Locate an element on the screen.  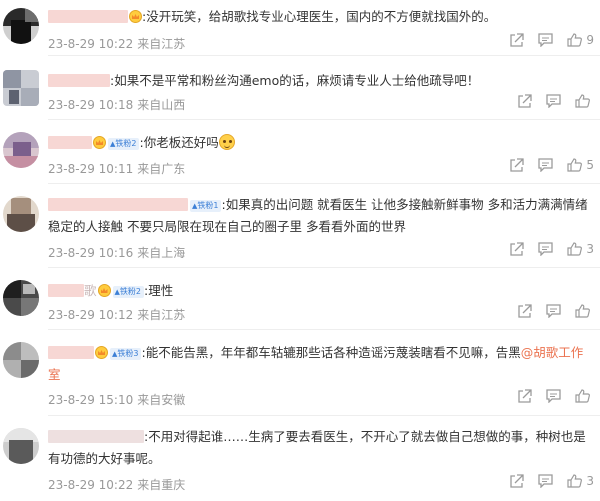
comment-actions: 5 is located at coordinates (544, 165).